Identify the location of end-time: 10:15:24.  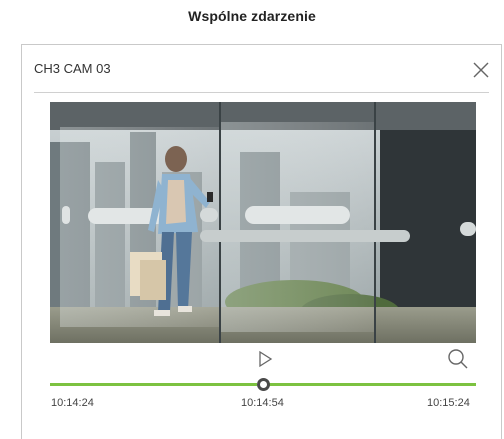
(448, 403).